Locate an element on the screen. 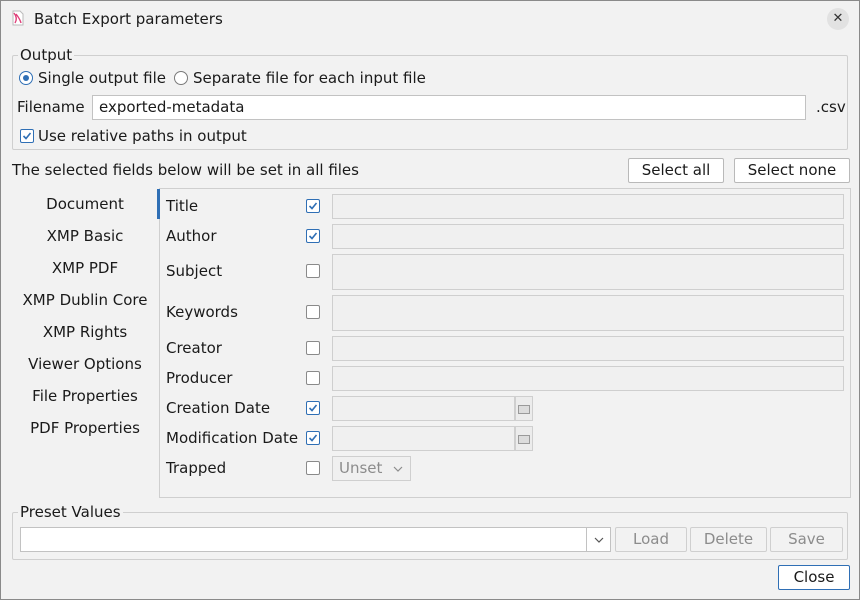 Image resolution: width=860 pixels, height=600 pixels. field-input-keywords is located at coordinates (588, 313).